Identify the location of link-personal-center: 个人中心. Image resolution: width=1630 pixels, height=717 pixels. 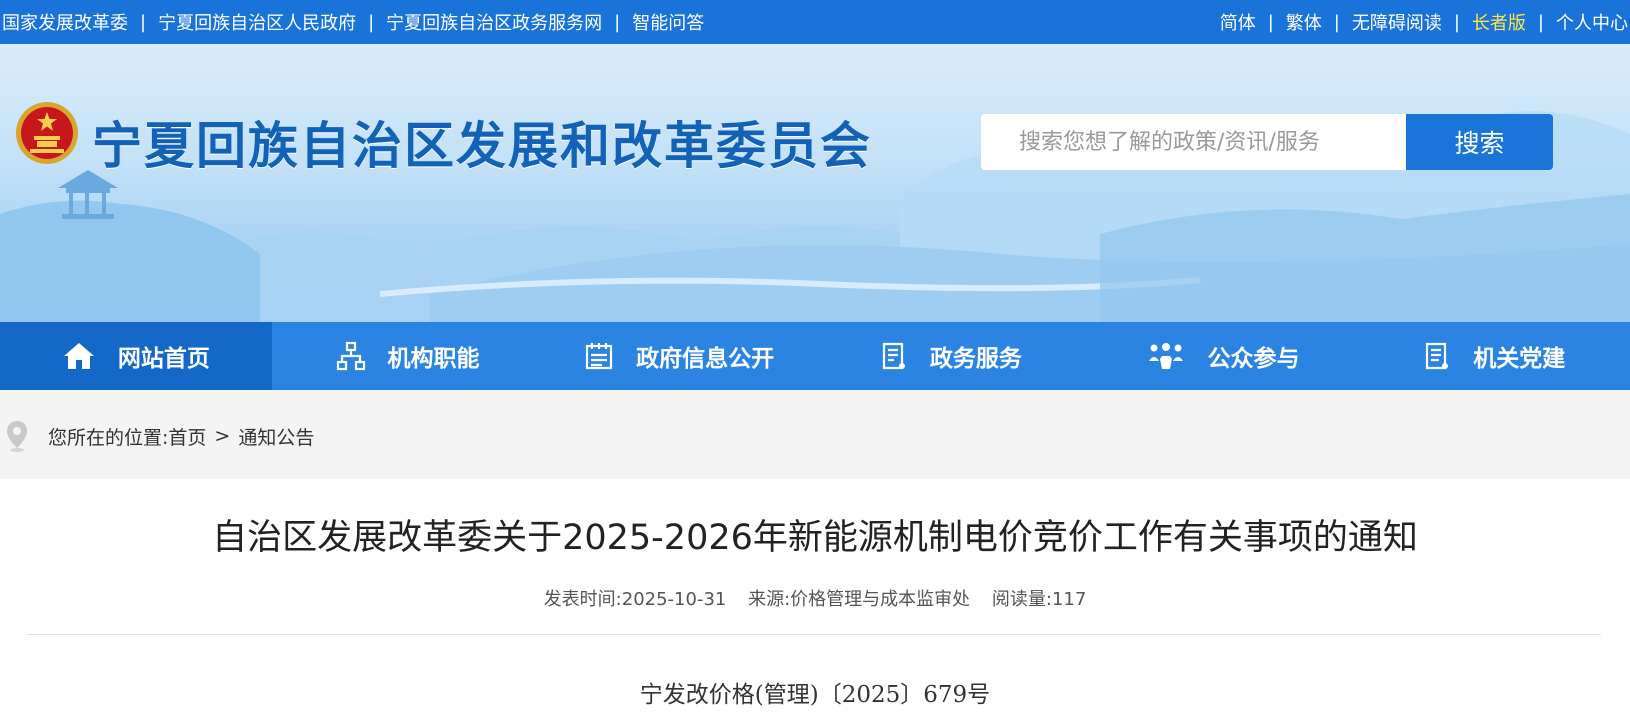
(1592, 22).